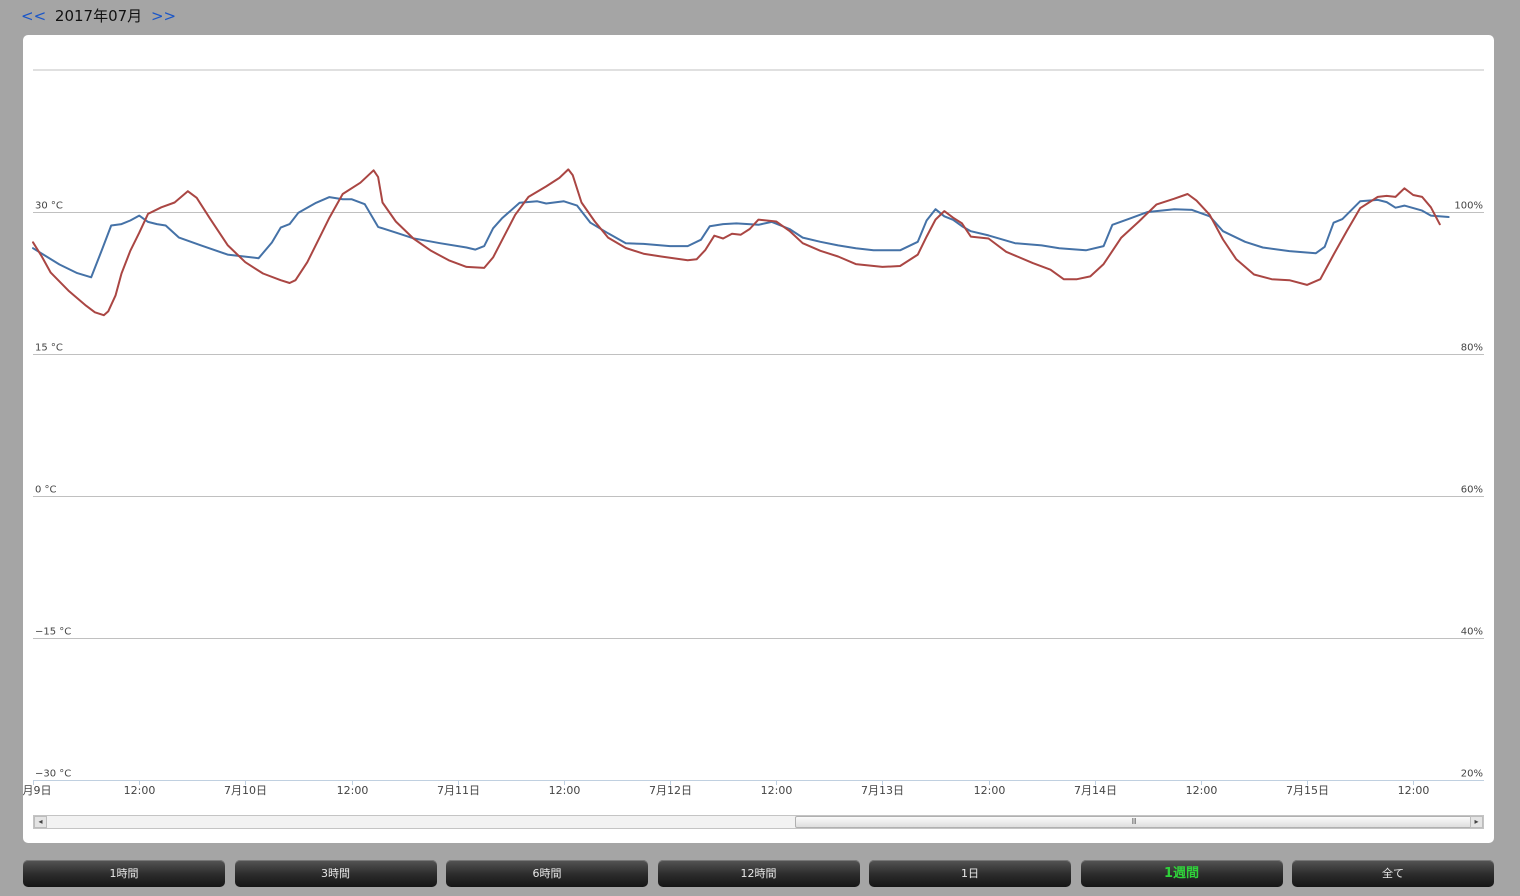 Image resolution: width=1520 pixels, height=896 pixels. I want to click on range-button-1w: 1週間, so click(1181, 873).